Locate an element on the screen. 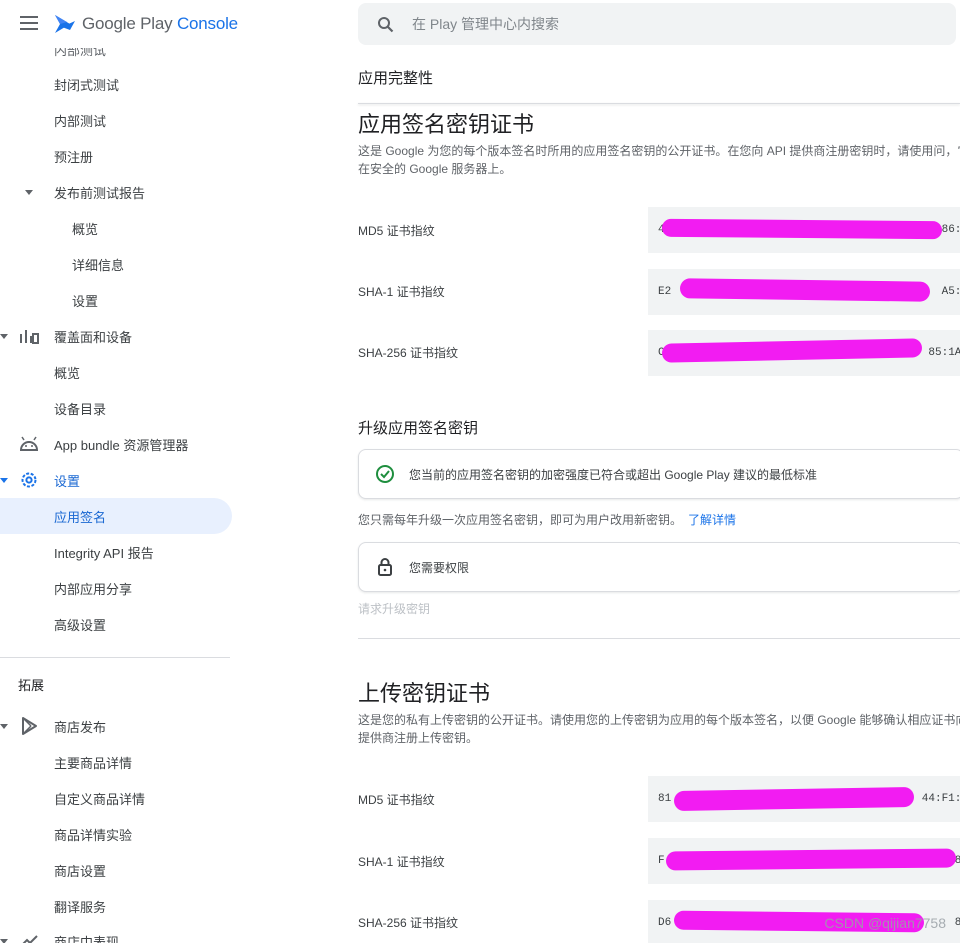 This screenshot has height=943, width=960. sidebar-item-label: 封闭式测试 is located at coordinates (87, 85).